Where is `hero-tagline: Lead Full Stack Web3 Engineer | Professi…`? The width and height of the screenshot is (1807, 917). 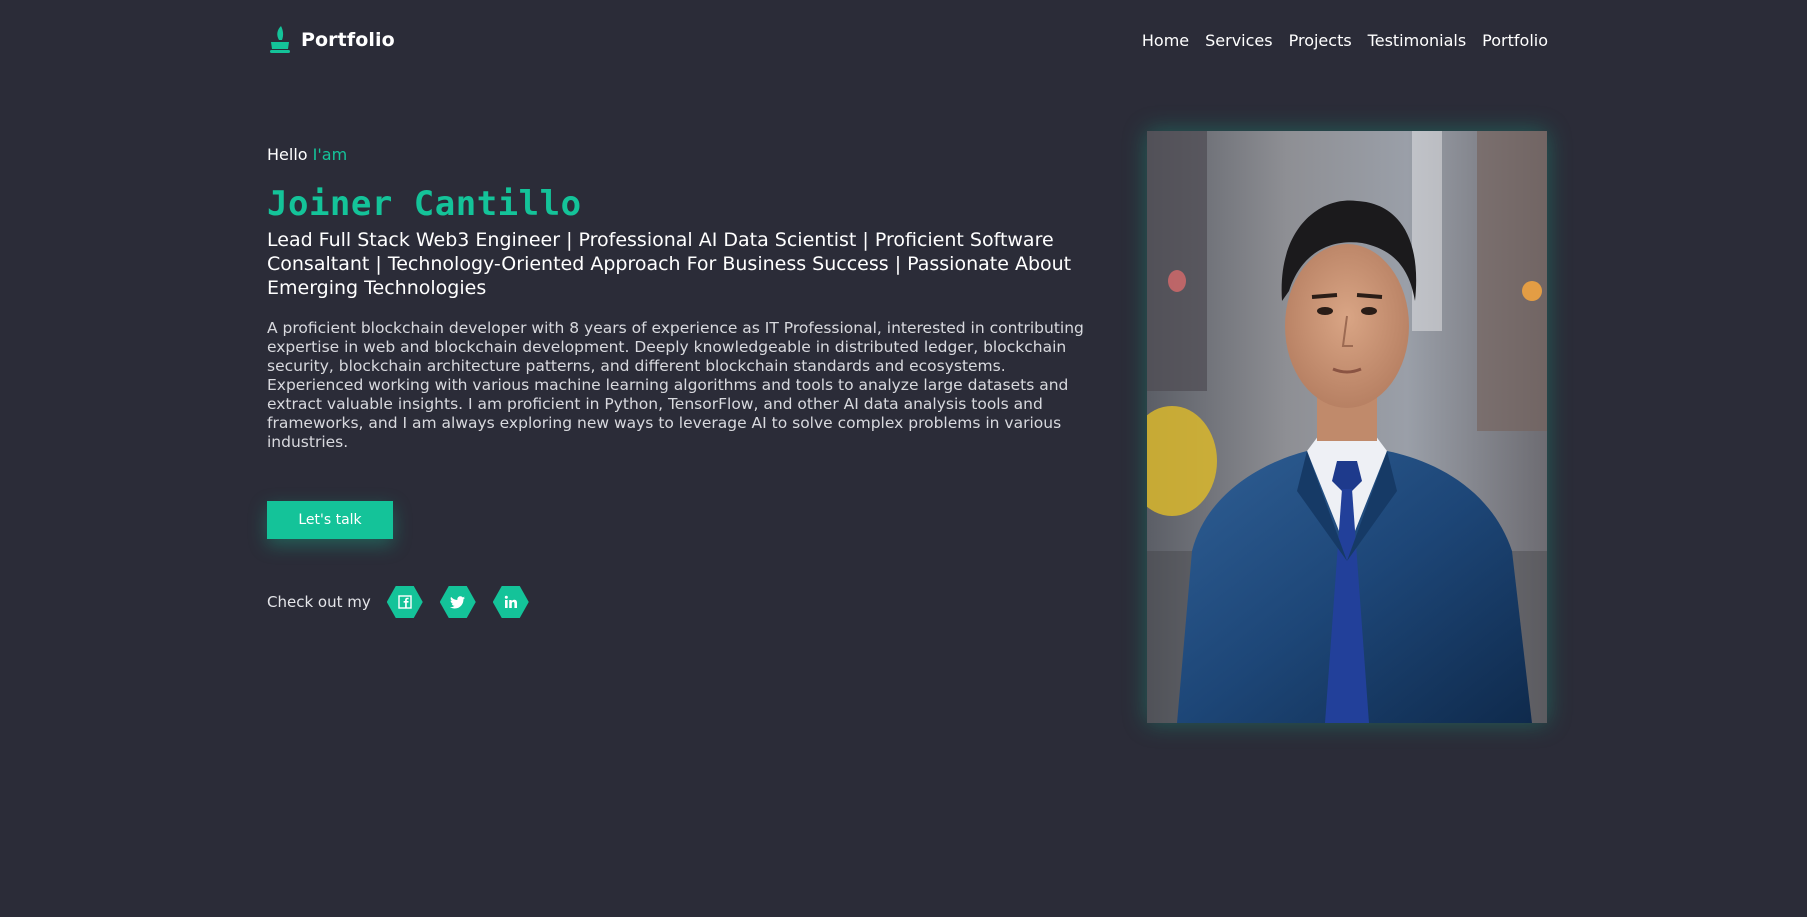
hero-tagline: Lead Full Stack Web3 Engineer | Professi… is located at coordinates (669, 264).